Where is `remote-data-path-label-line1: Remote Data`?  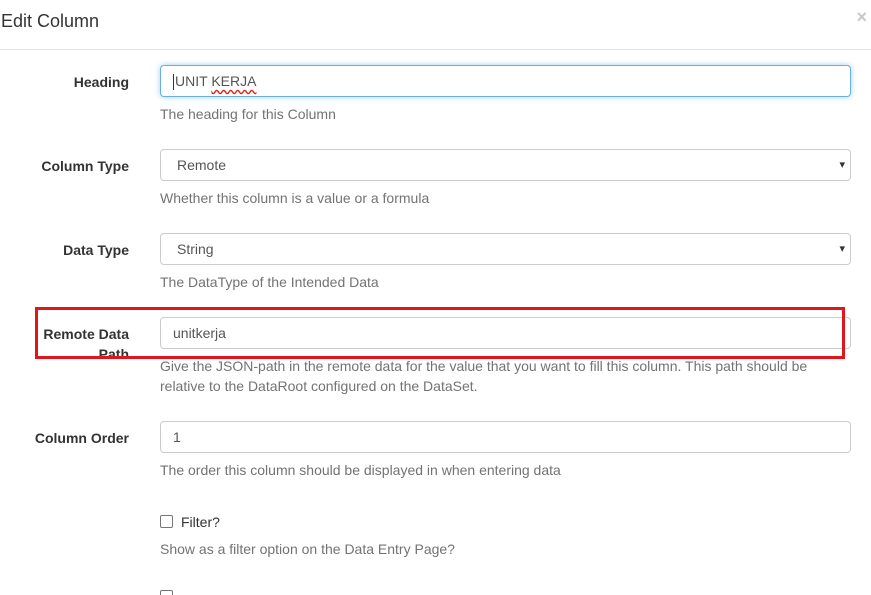 remote-data-path-label-line1: Remote Data is located at coordinates (86, 334).